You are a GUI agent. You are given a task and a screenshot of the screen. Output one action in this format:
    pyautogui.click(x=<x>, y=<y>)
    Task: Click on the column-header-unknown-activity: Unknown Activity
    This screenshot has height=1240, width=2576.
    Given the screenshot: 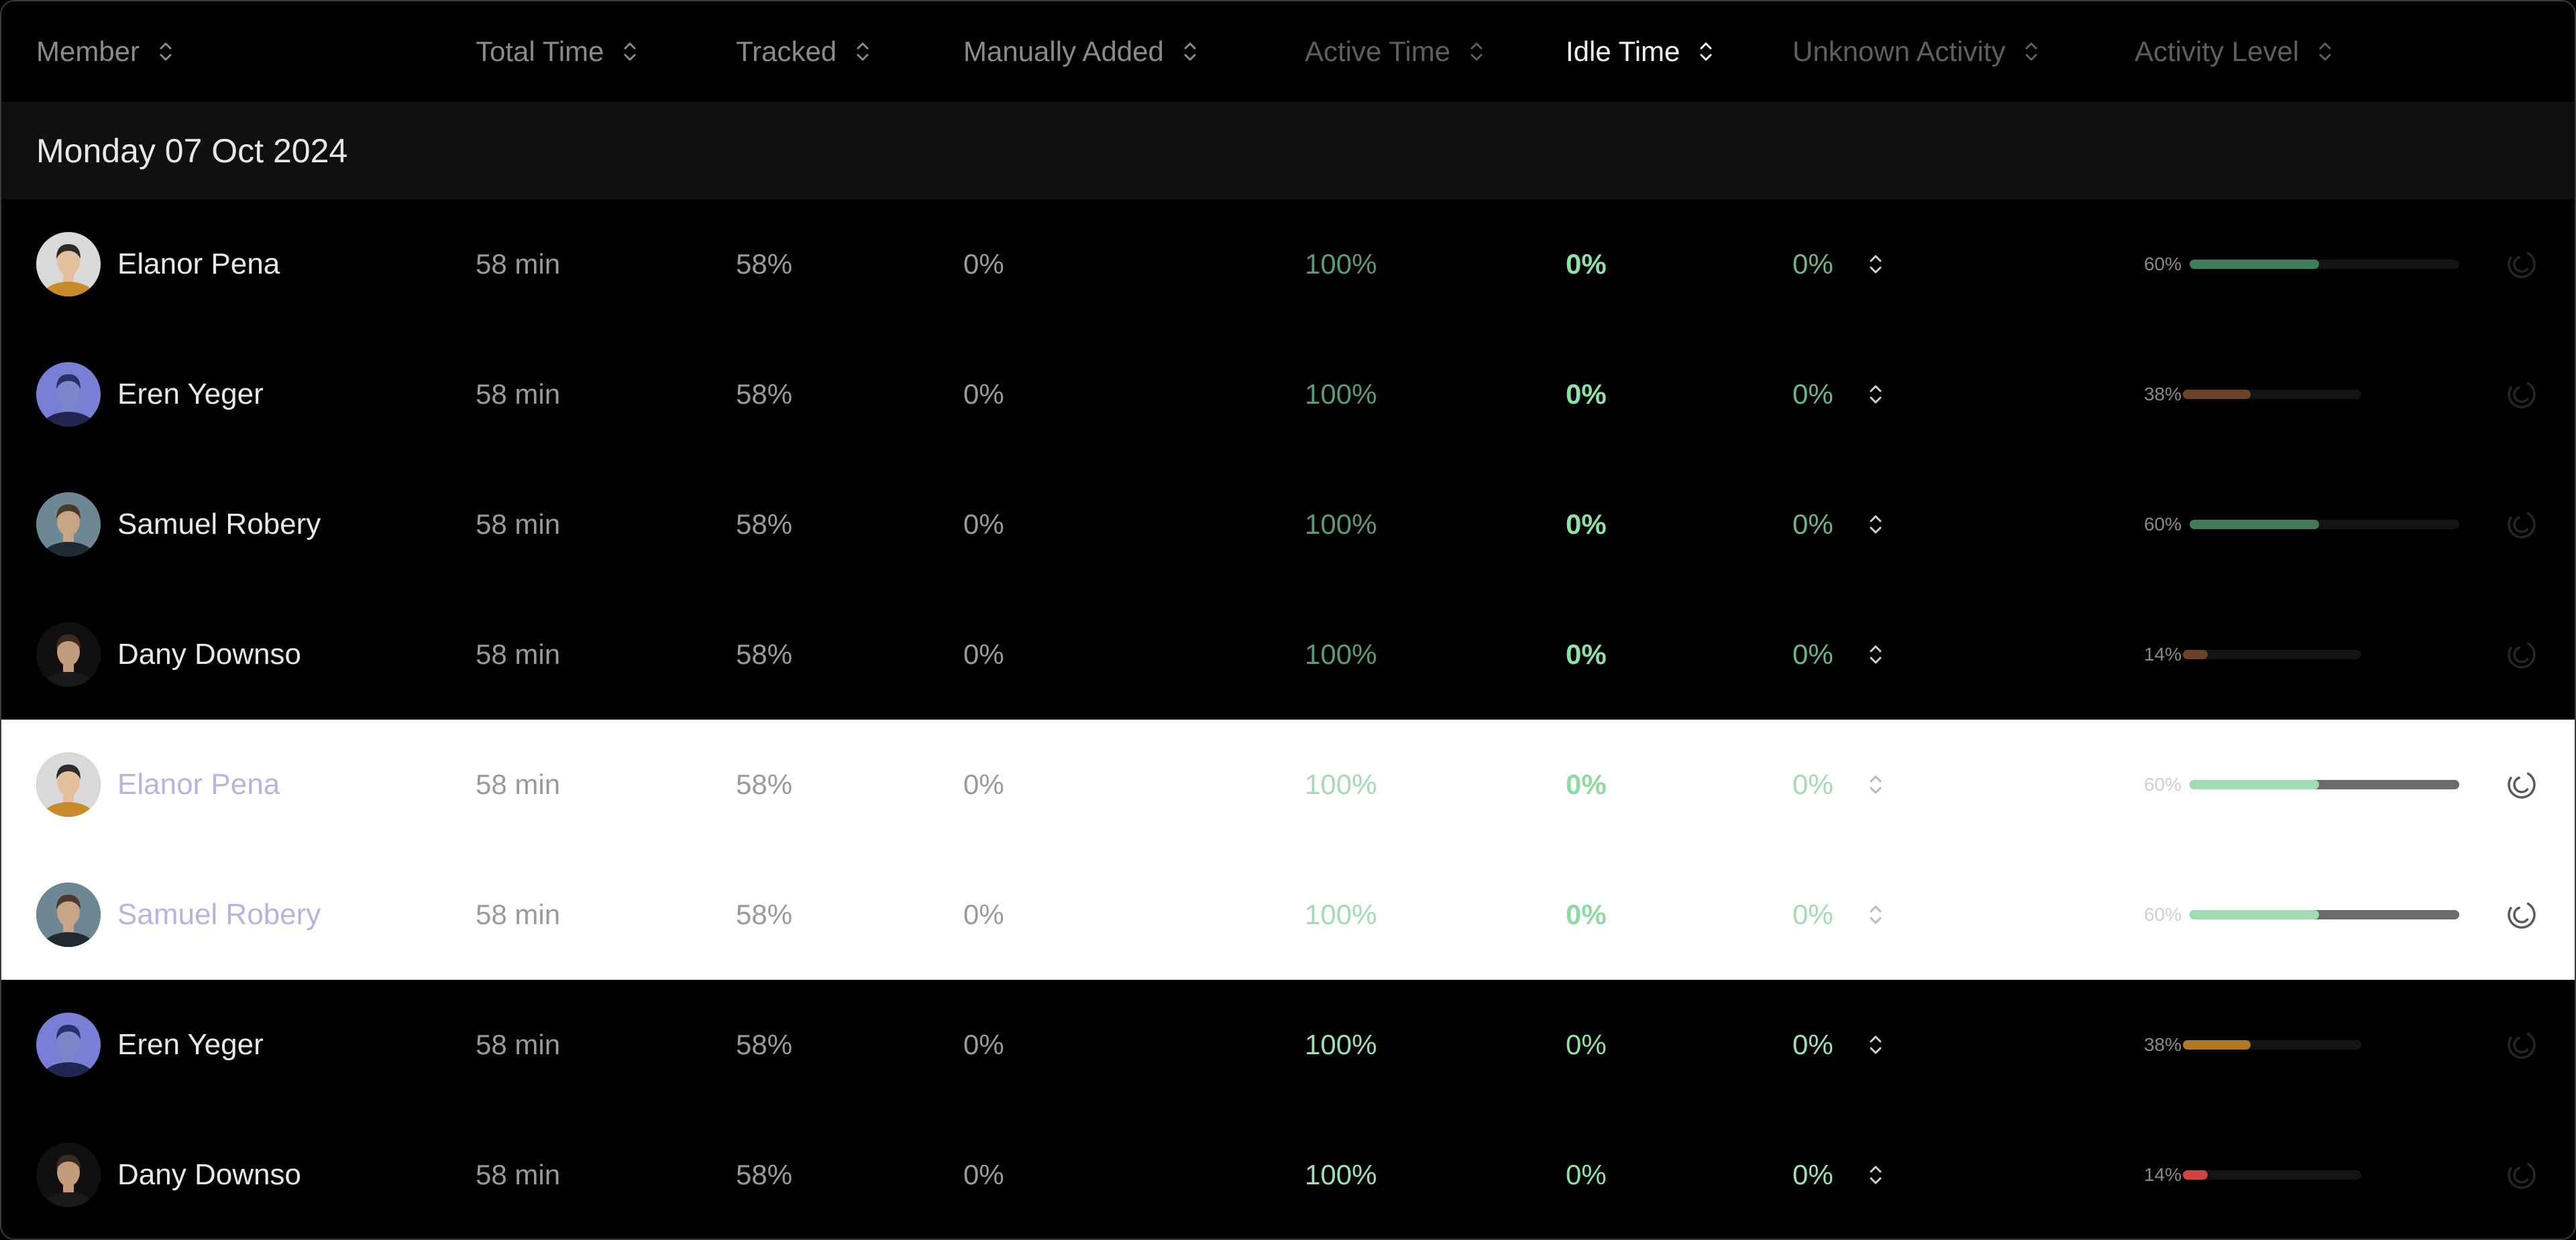 What is the action you would take?
    pyautogui.click(x=1915, y=52)
    